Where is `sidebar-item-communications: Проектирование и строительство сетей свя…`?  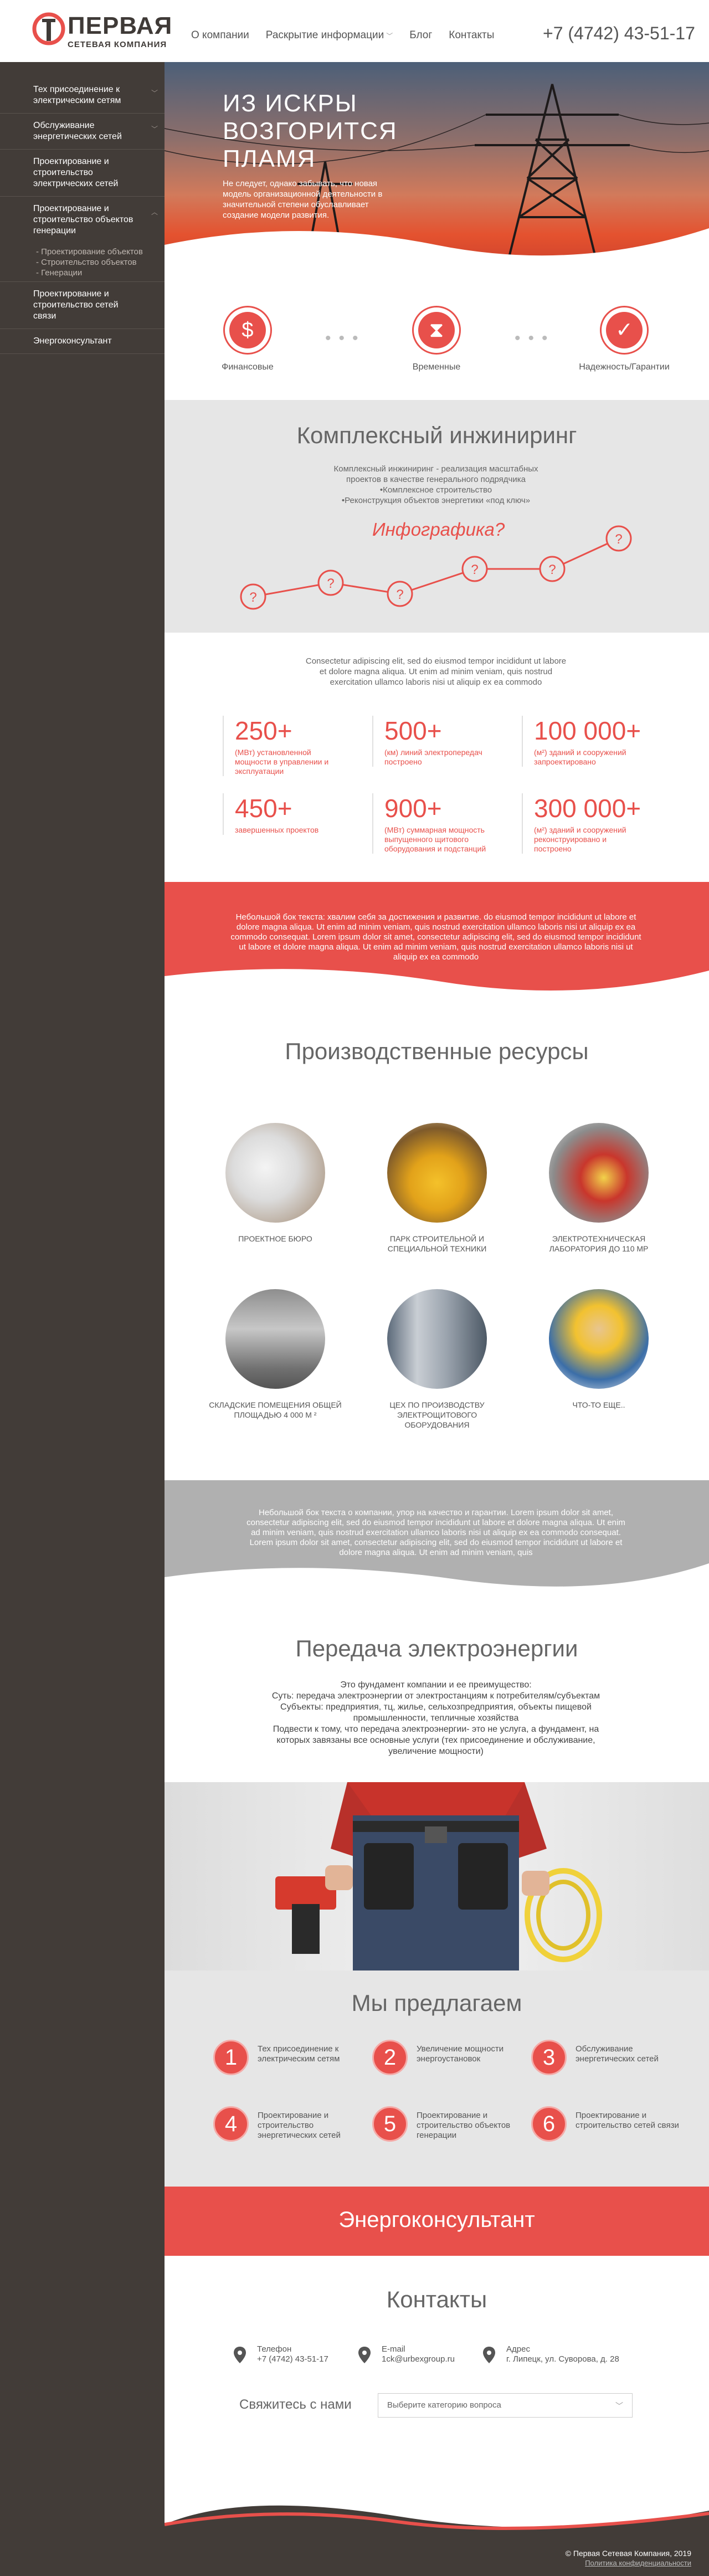
sidebar-item-communications: Проектирование и строительство сетей свя… is located at coordinates (82, 305).